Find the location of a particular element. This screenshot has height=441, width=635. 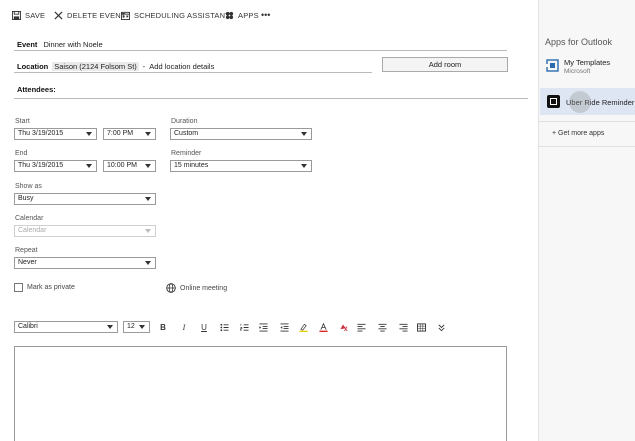

scheduling-assistant-button: SCHEDULING ASSISTANT is located at coordinates (175, 15).